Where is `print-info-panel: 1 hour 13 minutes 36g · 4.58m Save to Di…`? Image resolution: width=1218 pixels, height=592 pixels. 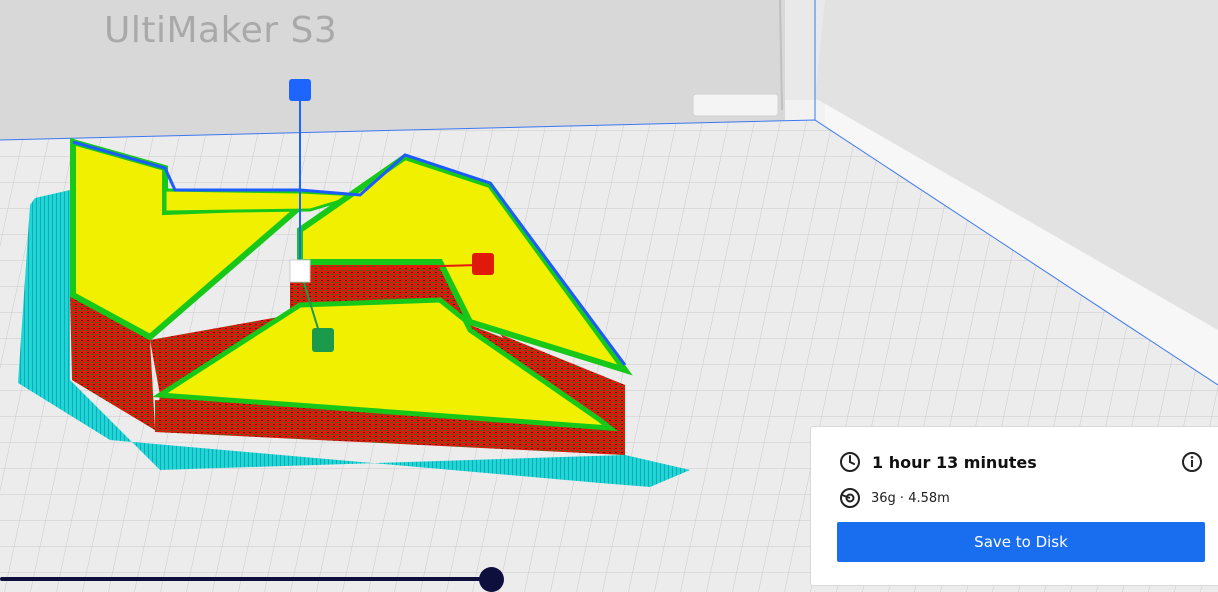 print-info-panel: 1 hour 13 minutes 36g · 4.58m Save to Di… is located at coordinates (1014, 506).